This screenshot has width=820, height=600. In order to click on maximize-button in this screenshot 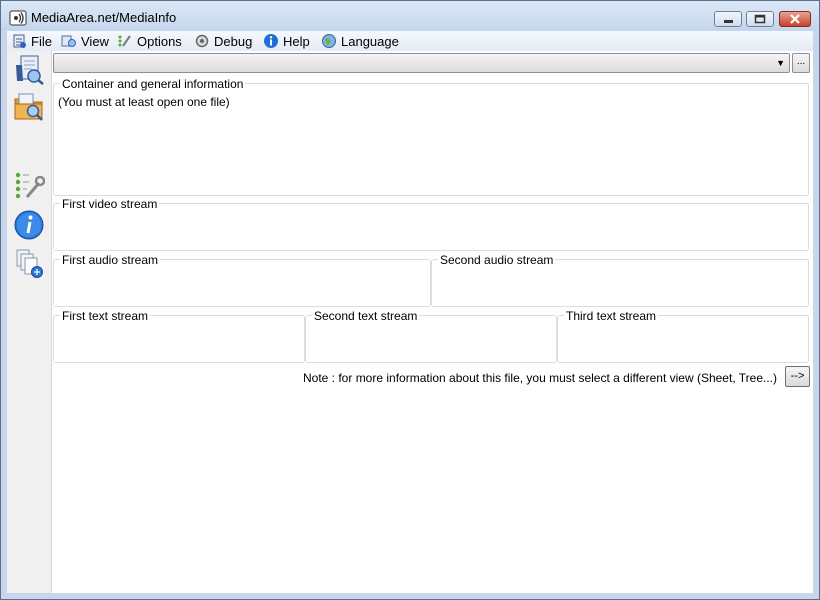, I will do `click(760, 19)`.